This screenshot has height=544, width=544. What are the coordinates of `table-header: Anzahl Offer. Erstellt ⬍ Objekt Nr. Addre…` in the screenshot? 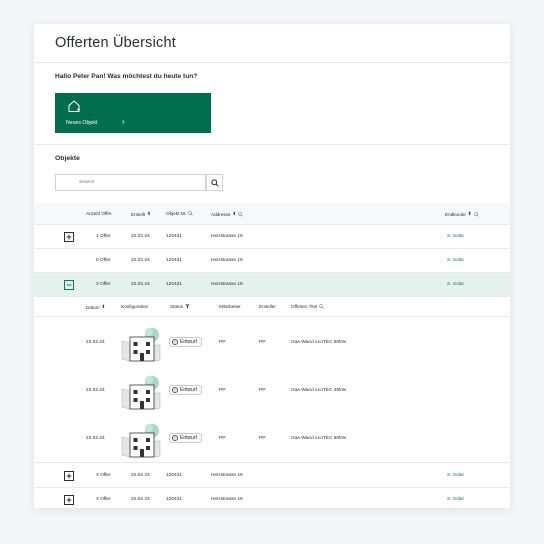 It's located at (272, 214).